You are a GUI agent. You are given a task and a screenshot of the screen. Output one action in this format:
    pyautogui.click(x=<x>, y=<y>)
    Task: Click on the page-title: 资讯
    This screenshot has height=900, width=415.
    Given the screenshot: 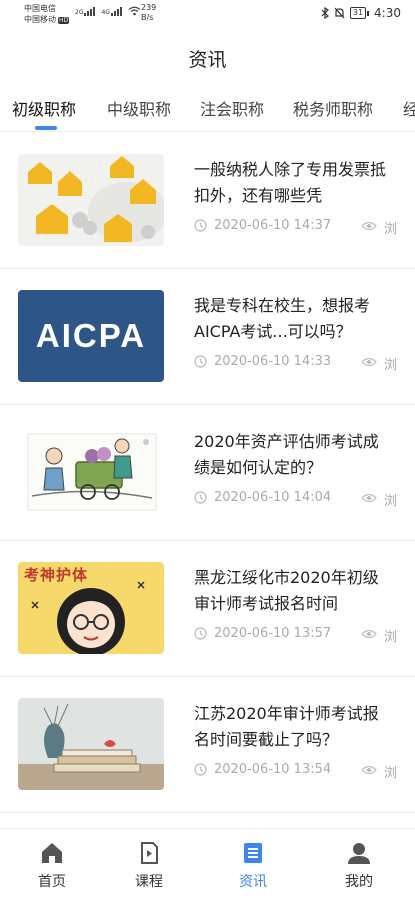 What is the action you would take?
    pyautogui.click(x=207, y=59)
    